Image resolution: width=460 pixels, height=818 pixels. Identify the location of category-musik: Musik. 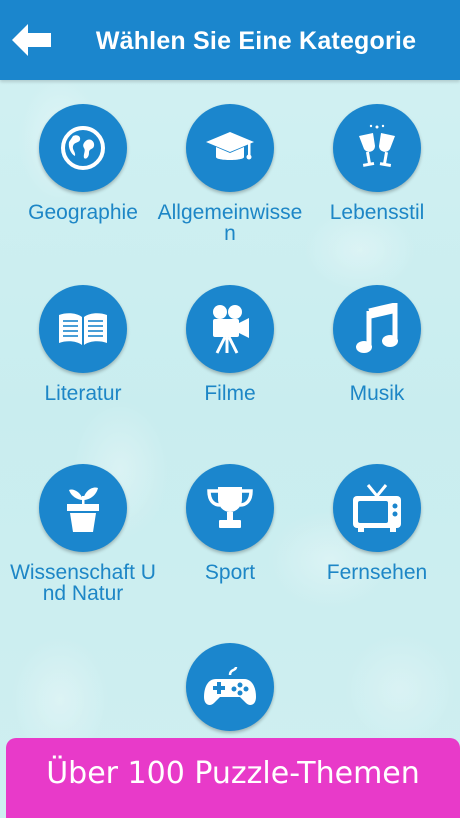
(377, 344).